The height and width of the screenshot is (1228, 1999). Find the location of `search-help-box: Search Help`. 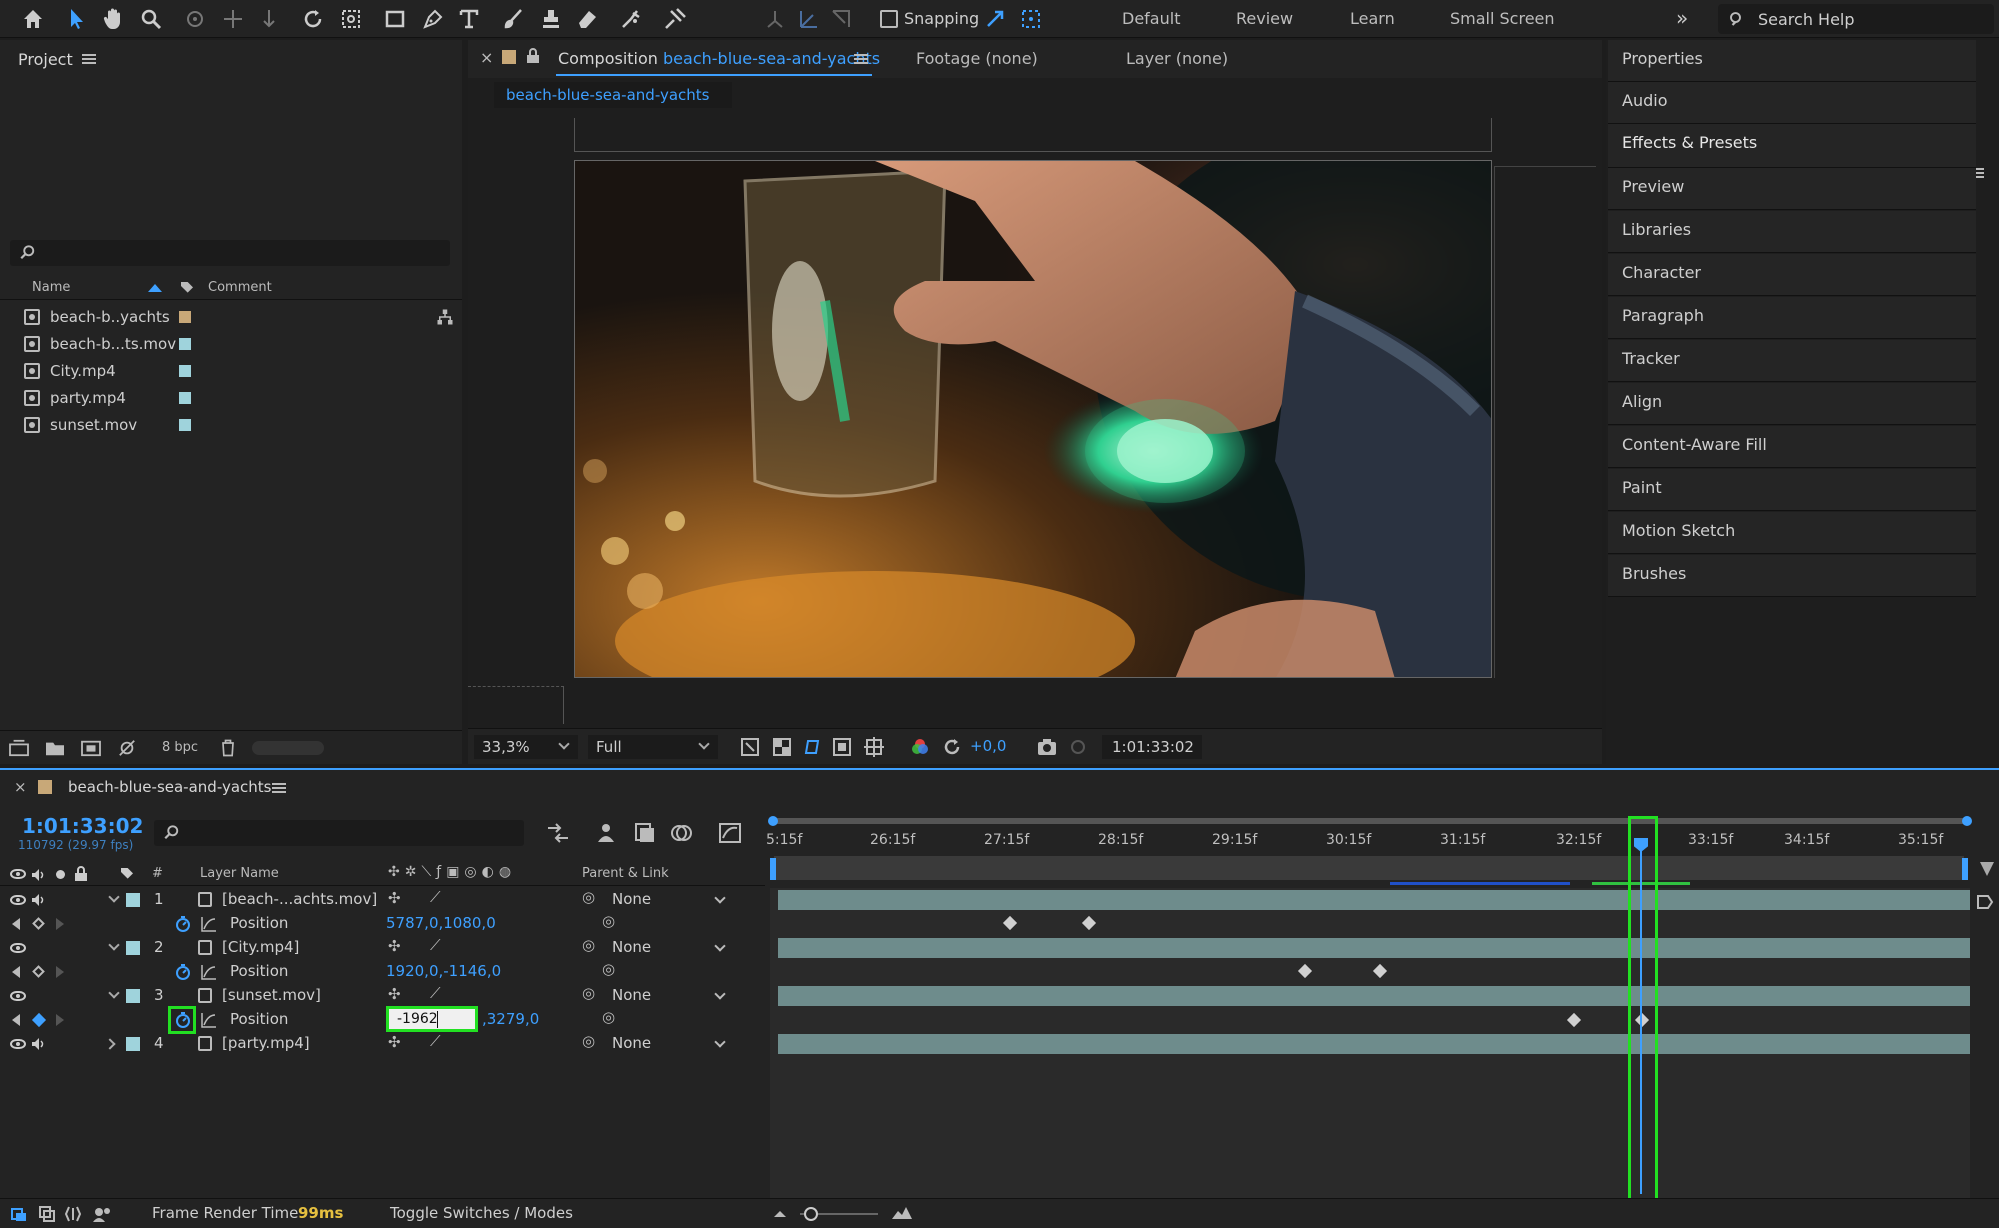

search-help-box: Search Help is located at coordinates (1856, 19).